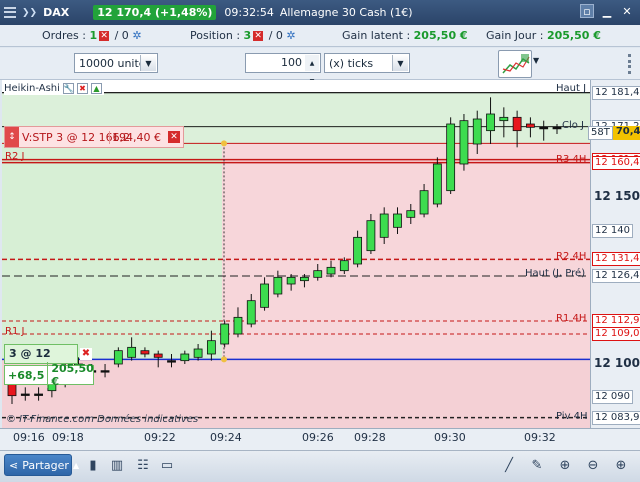  I want to click on time-axis-label: 09:28, so click(370, 437).